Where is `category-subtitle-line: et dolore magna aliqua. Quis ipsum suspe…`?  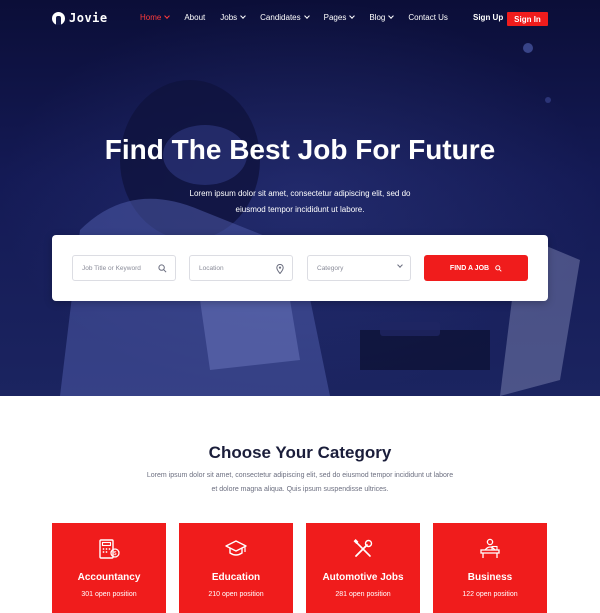
category-subtitle-line: et dolore magna aliqua. Quis ipsum suspe… is located at coordinates (300, 489).